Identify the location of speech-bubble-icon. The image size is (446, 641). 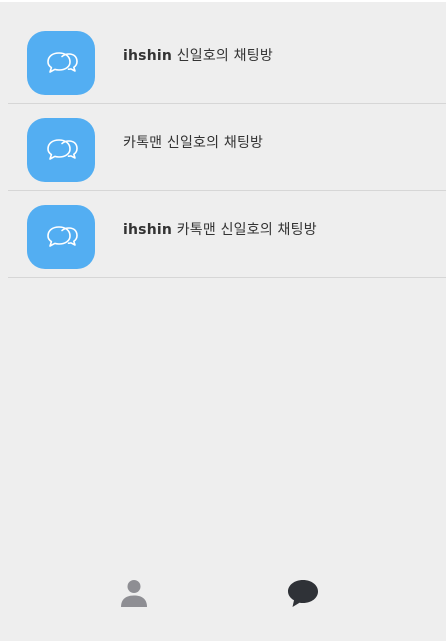
(303, 593).